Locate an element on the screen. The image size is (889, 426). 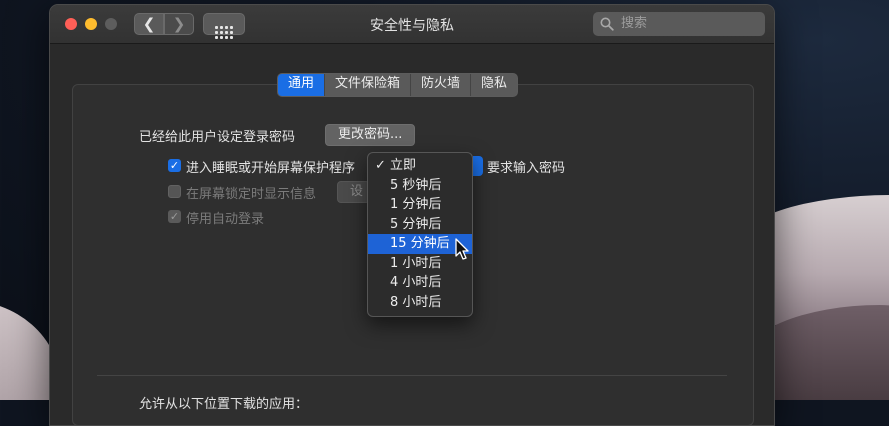
lock-message-button: 设 is located at coordinates (354, 192).